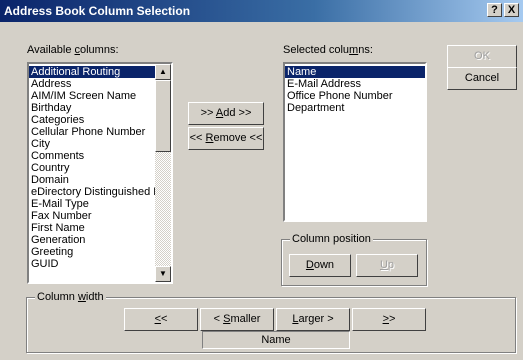 This screenshot has width=523, height=360. What do you see at coordinates (73, 50) in the screenshot?
I see `available-columns-label: Available columns:` at bounding box center [73, 50].